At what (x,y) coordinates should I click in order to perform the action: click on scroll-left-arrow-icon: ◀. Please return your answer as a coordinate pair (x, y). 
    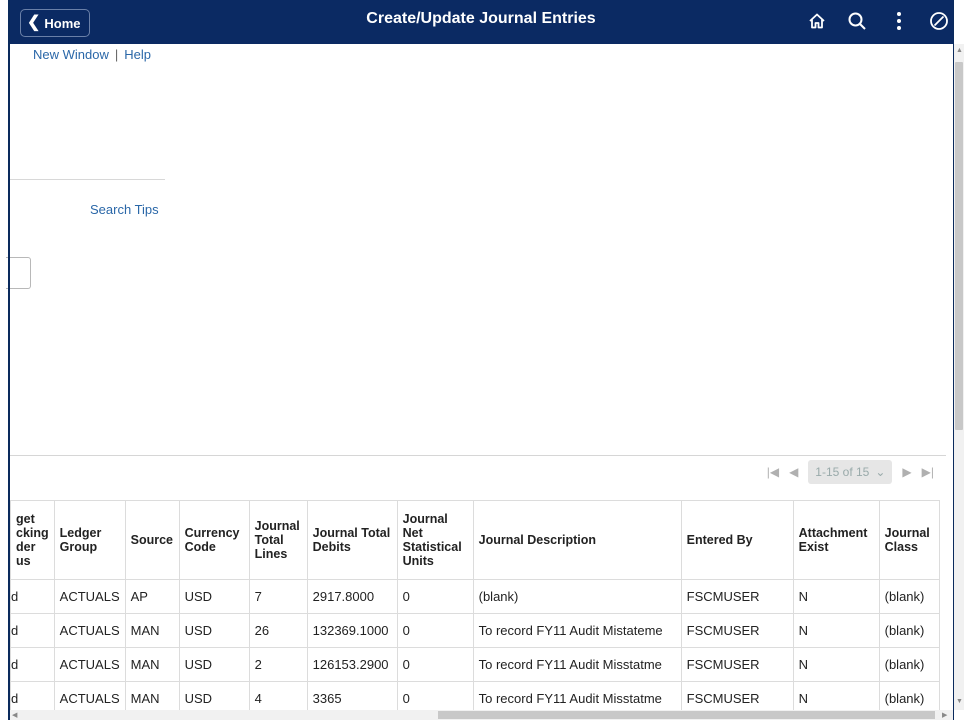
    Looking at the image, I should click on (14, 715).